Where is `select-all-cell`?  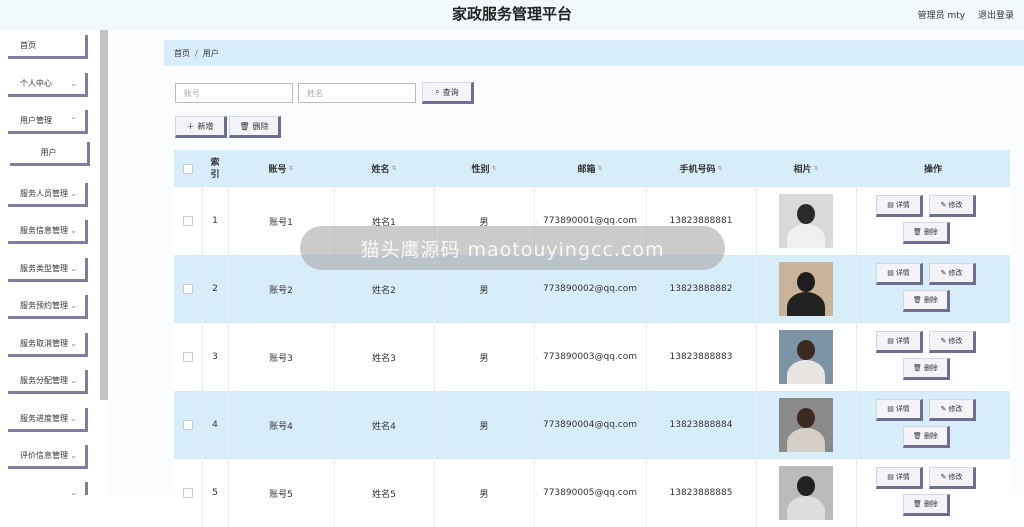 select-all-cell is located at coordinates (188, 168).